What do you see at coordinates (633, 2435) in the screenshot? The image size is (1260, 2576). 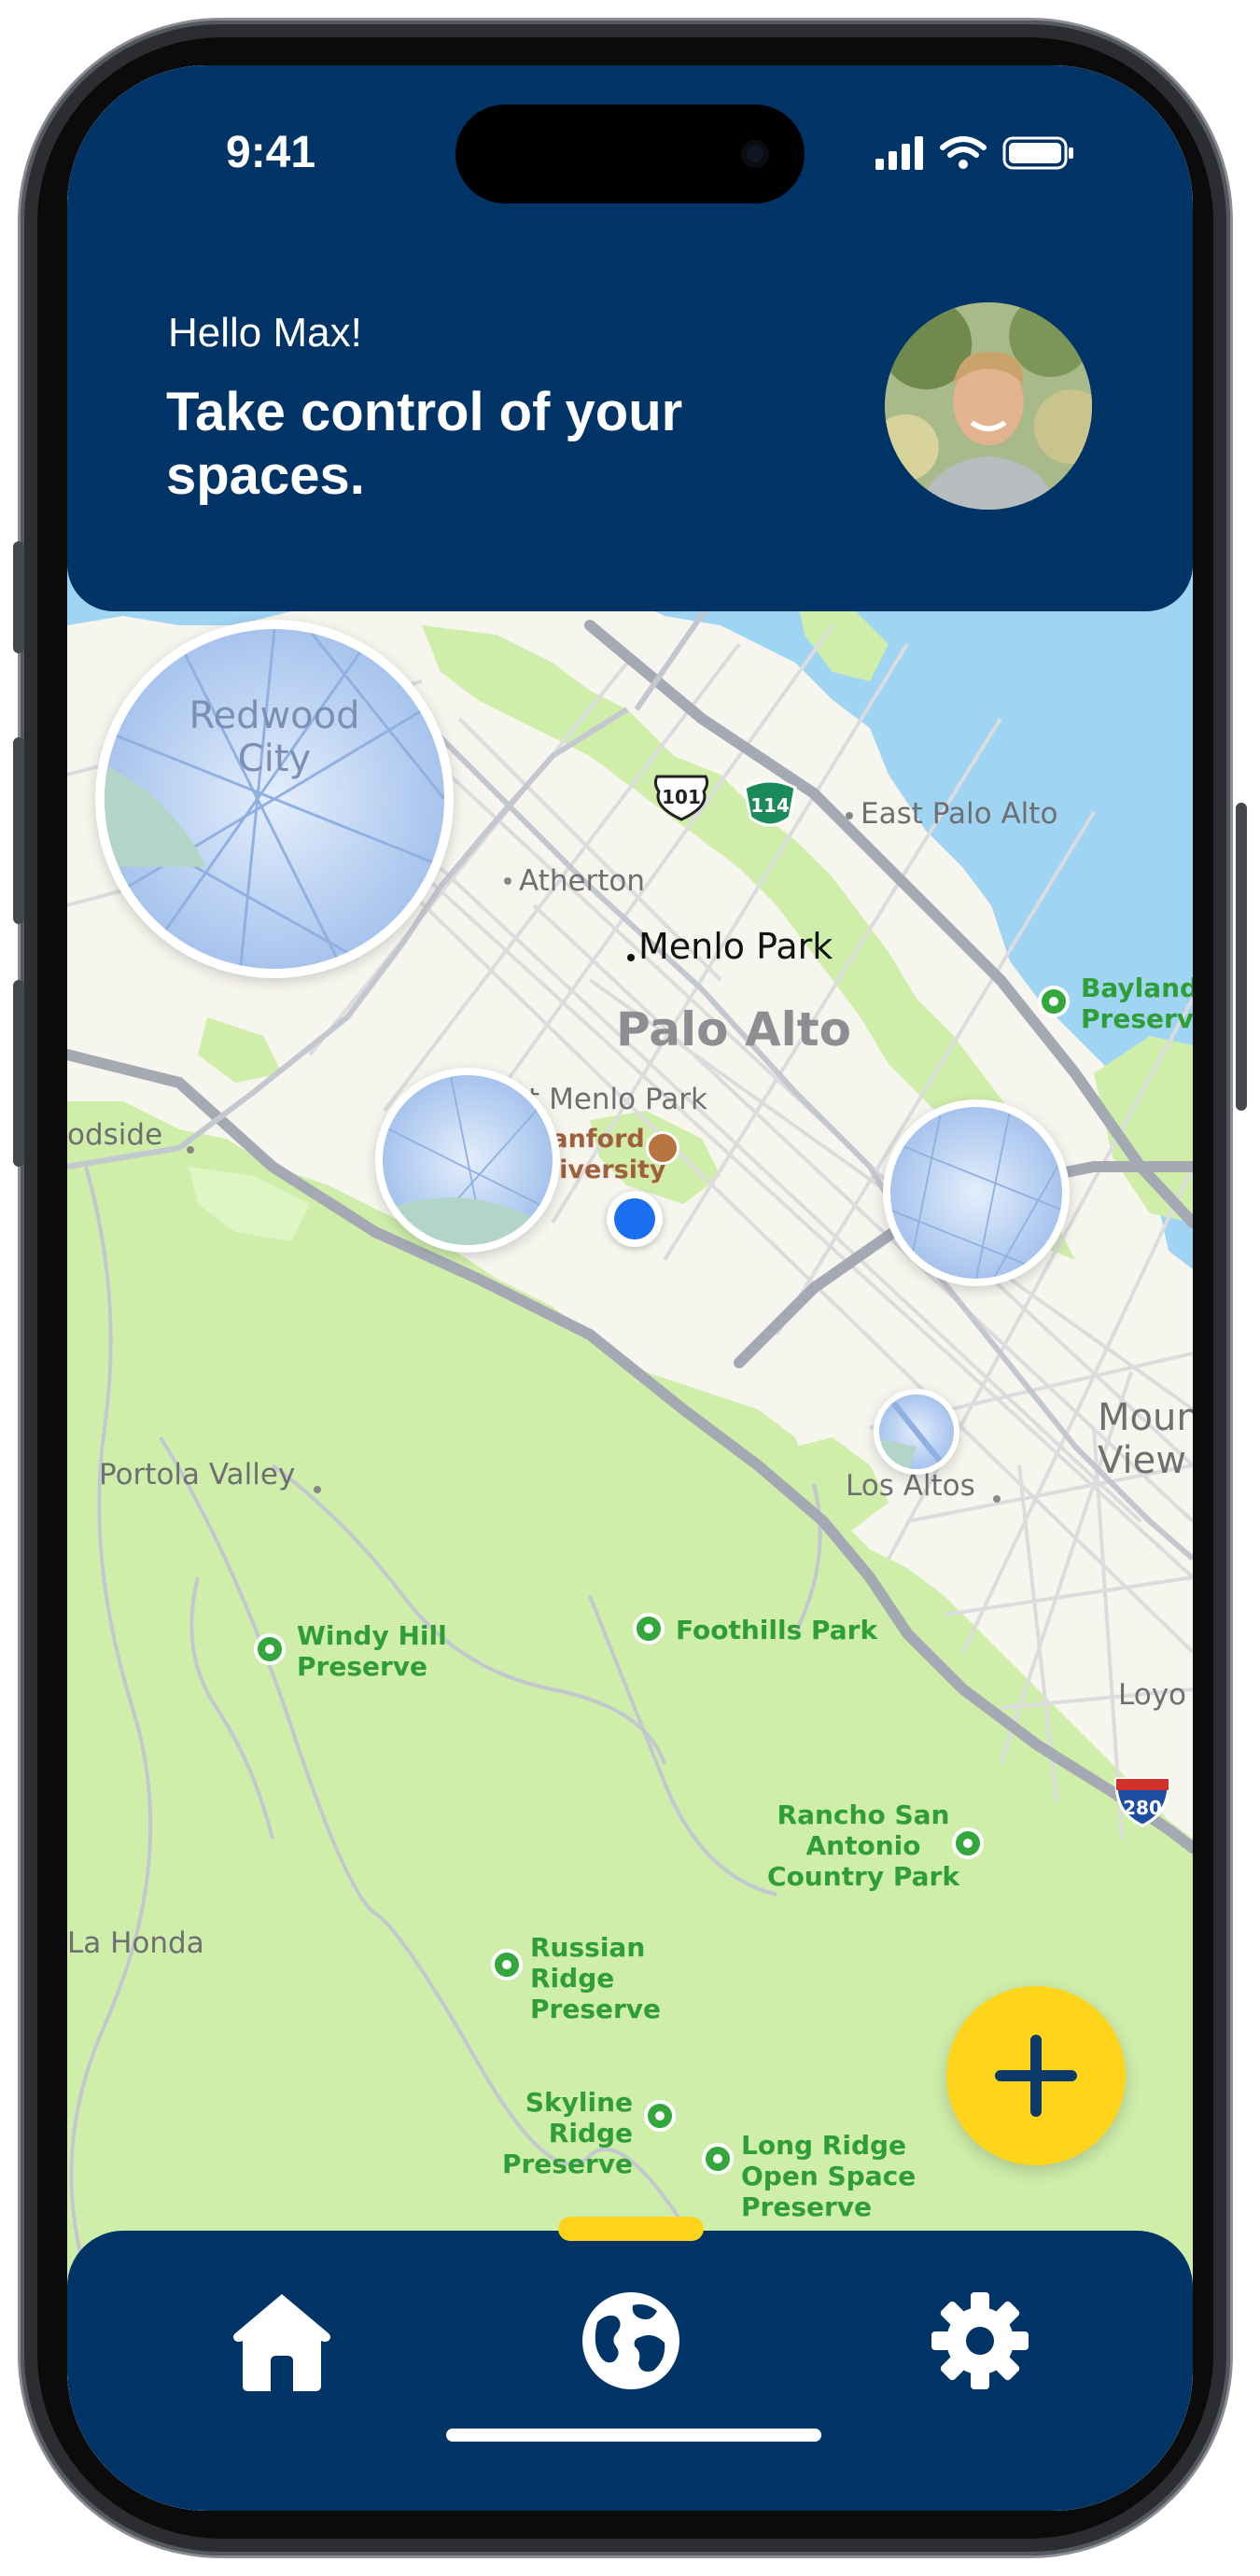 I see `home-indicator` at bounding box center [633, 2435].